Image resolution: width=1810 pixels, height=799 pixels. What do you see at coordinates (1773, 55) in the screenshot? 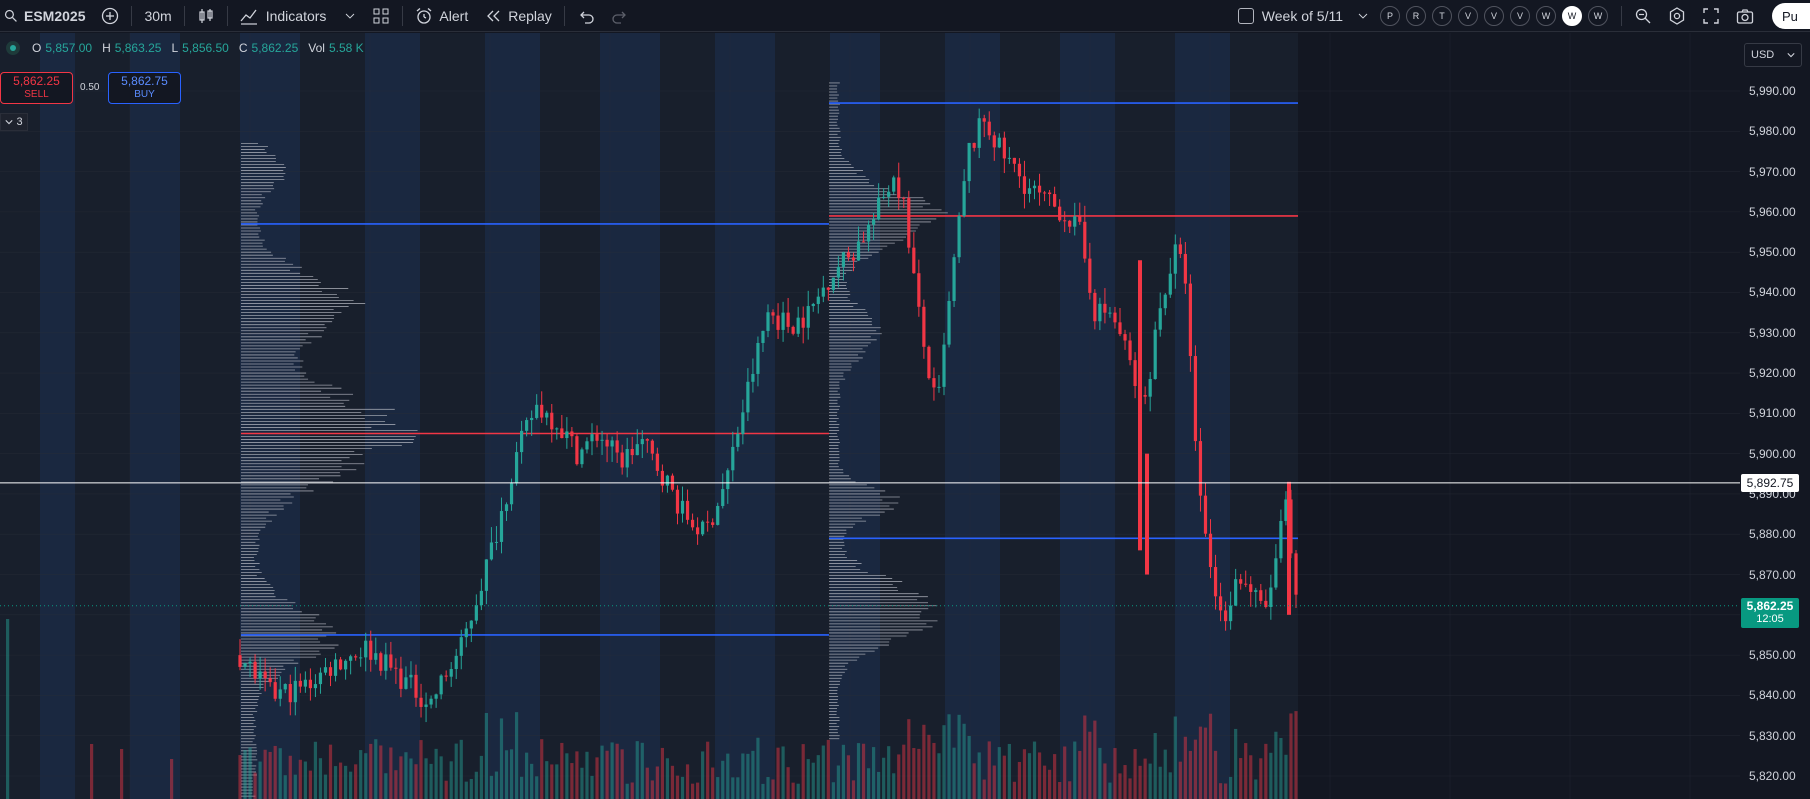
I see `currency-selector: USD` at bounding box center [1773, 55].